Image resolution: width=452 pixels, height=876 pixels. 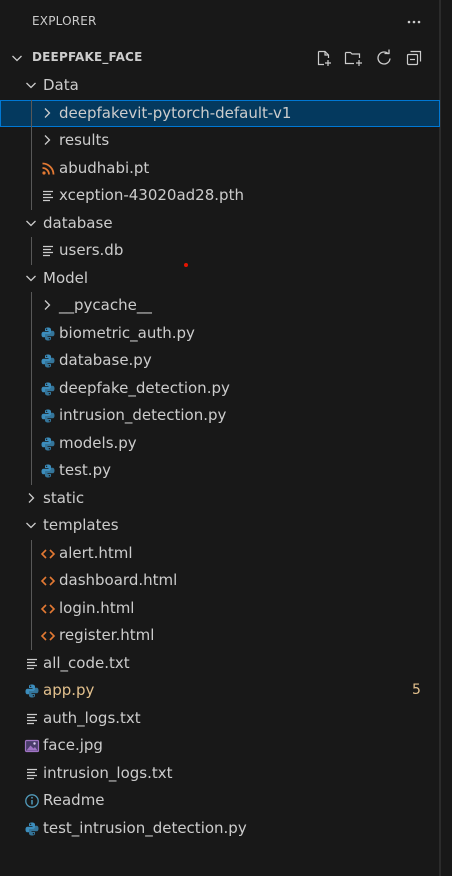 I want to click on collapse-all-button, so click(x=414, y=58).